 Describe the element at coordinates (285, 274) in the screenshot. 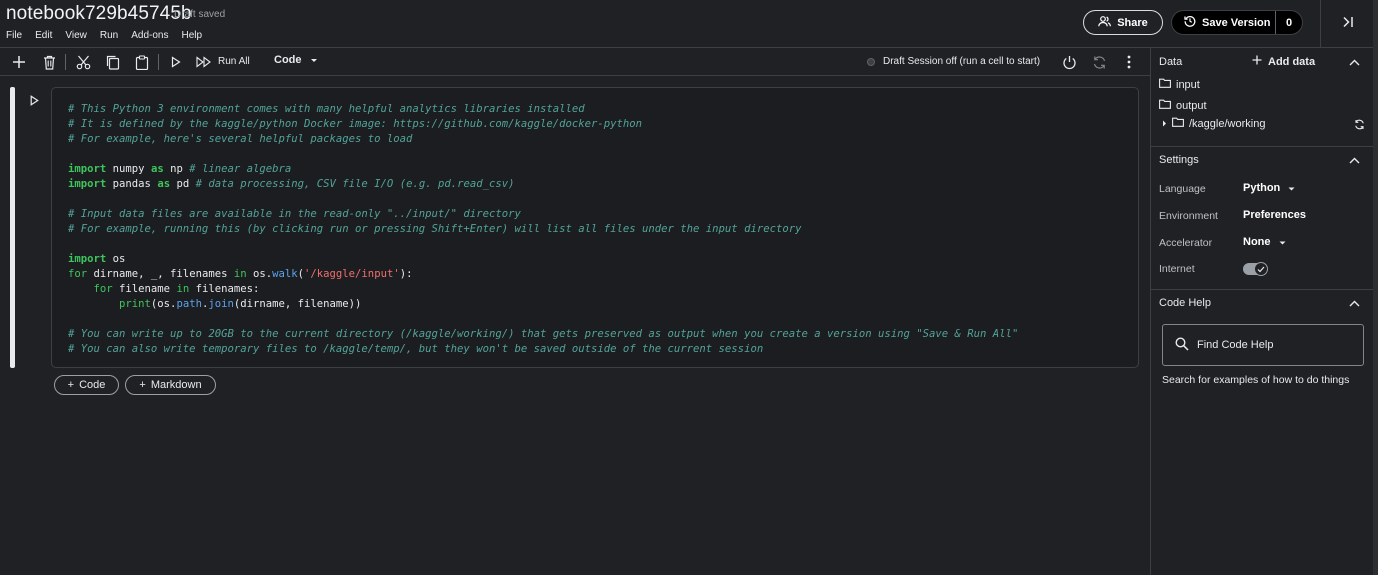

I see `code-token: walk` at that location.